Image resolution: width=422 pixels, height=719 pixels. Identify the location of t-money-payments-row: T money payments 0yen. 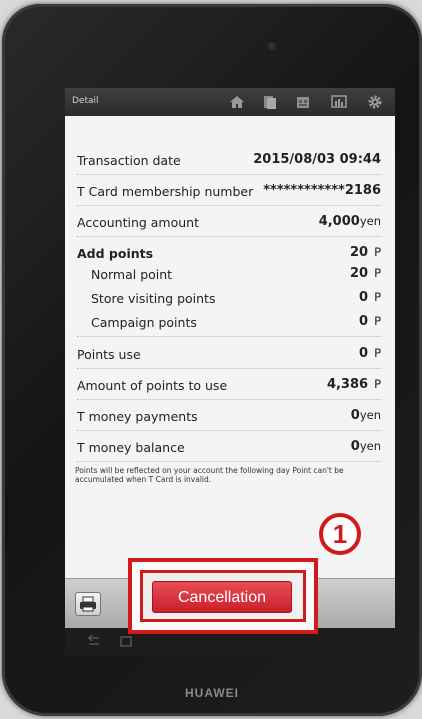
(229, 415).